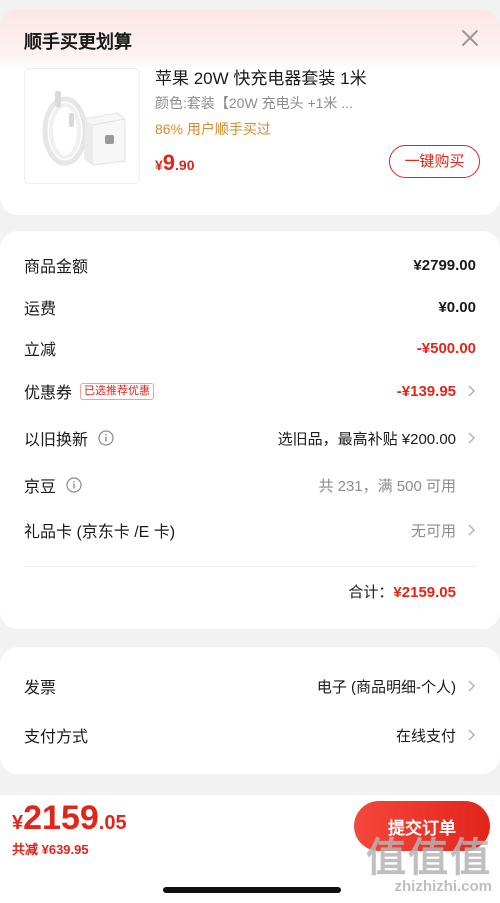 The height and width of the screenshot is (903, 500). What do you see at coordinates (56, 267) in the screenshot?
I see `goods-amount-label: 商品金额` at bounding box center [56, 267].